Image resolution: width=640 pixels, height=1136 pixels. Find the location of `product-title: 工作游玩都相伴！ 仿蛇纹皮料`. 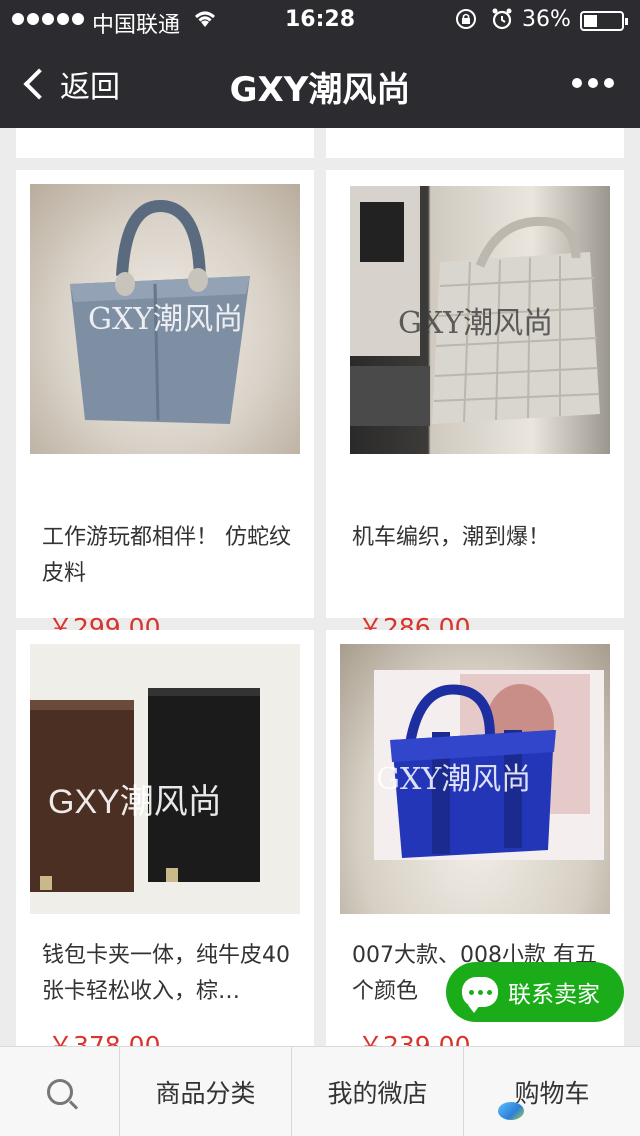

product-title: 工作游玩都相伴！ 仿蛇纹皮料 is located at coordinates (166, 555).